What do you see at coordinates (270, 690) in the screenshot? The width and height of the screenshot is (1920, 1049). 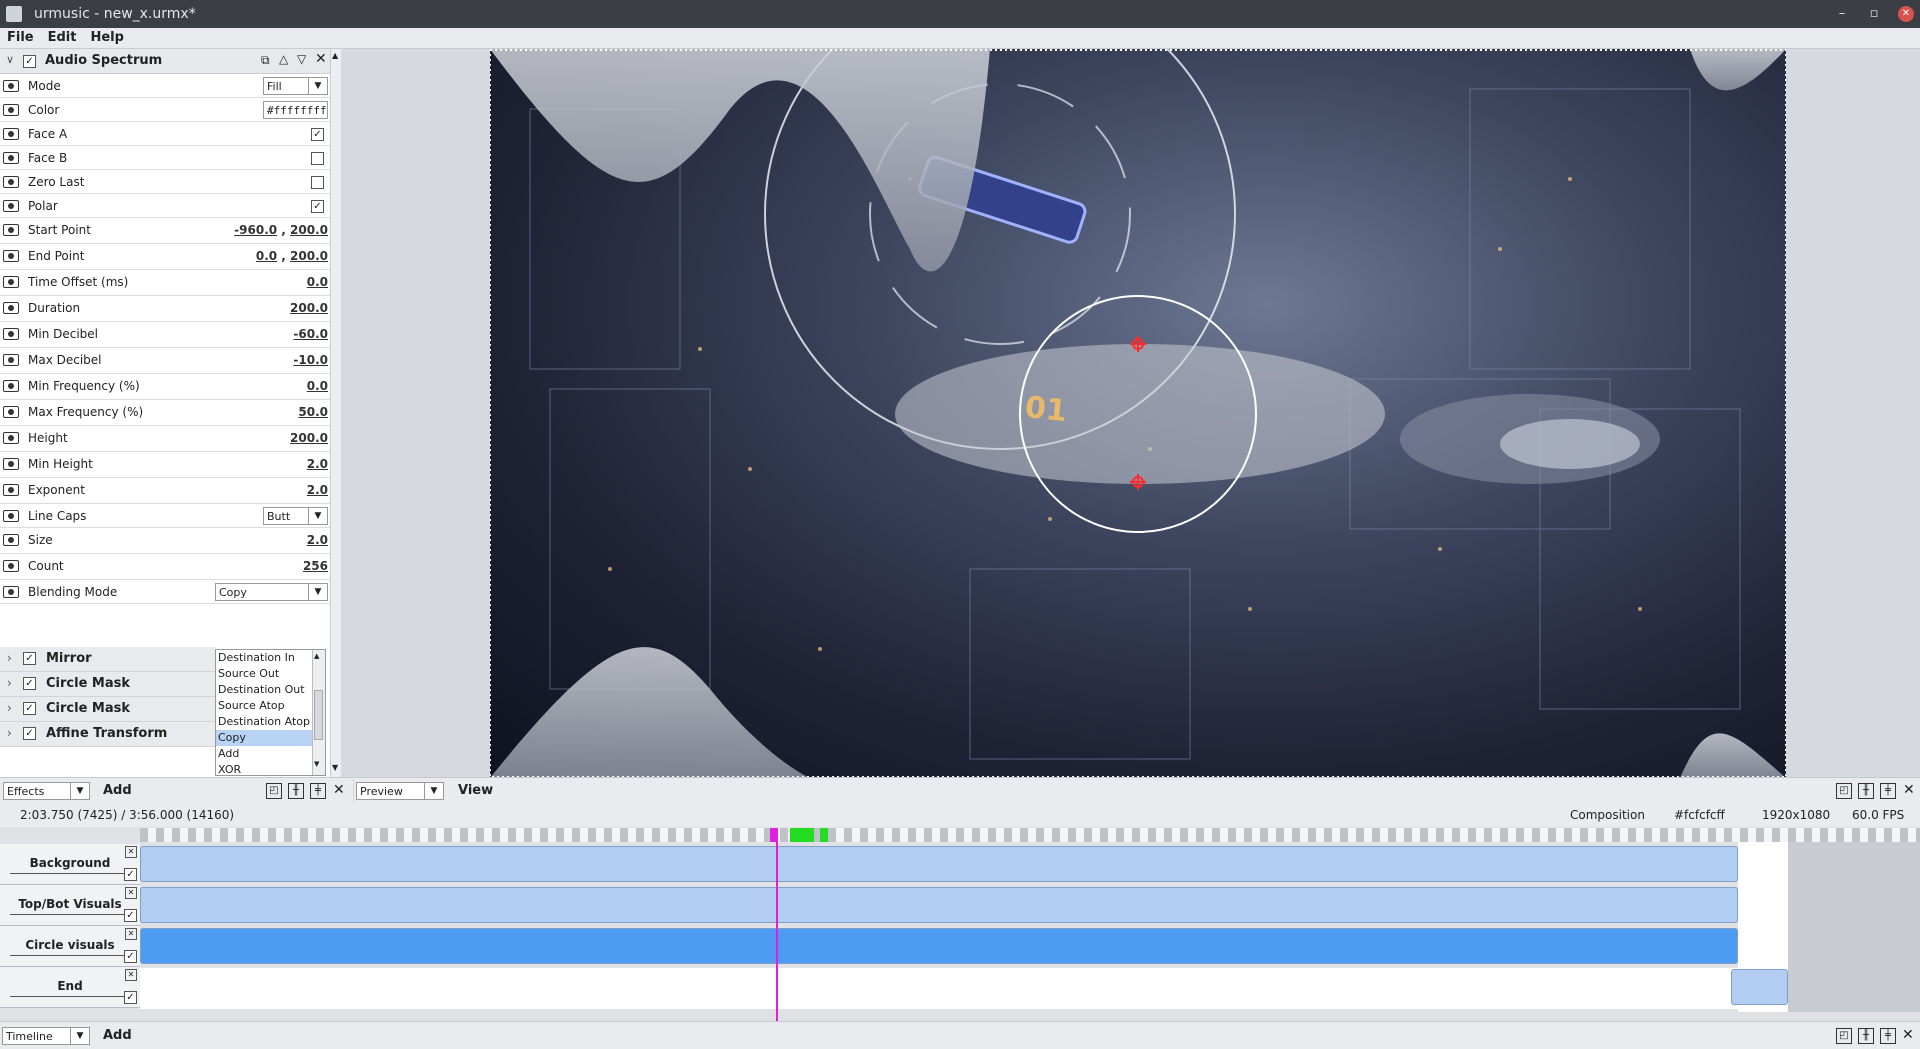 I see `blend-option: Destination Out` at bounding box center [270, 690].